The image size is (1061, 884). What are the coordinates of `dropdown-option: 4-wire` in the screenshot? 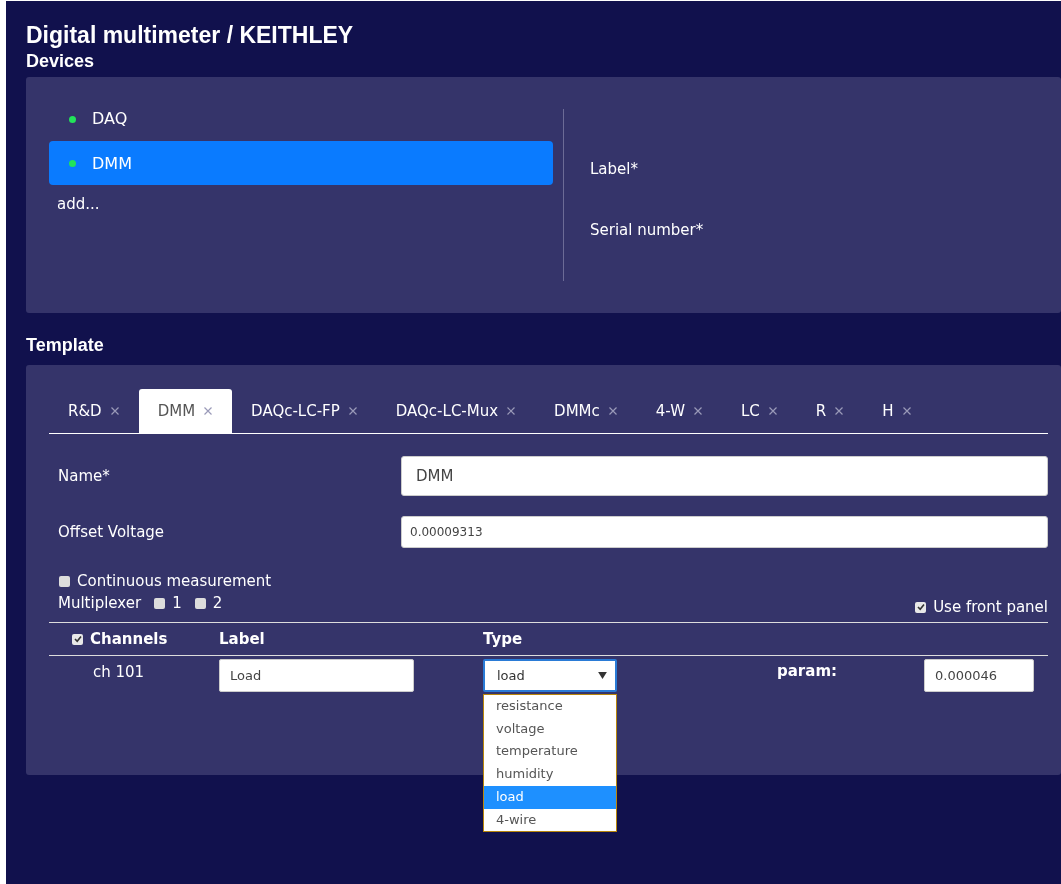 It's located at (550, 820).